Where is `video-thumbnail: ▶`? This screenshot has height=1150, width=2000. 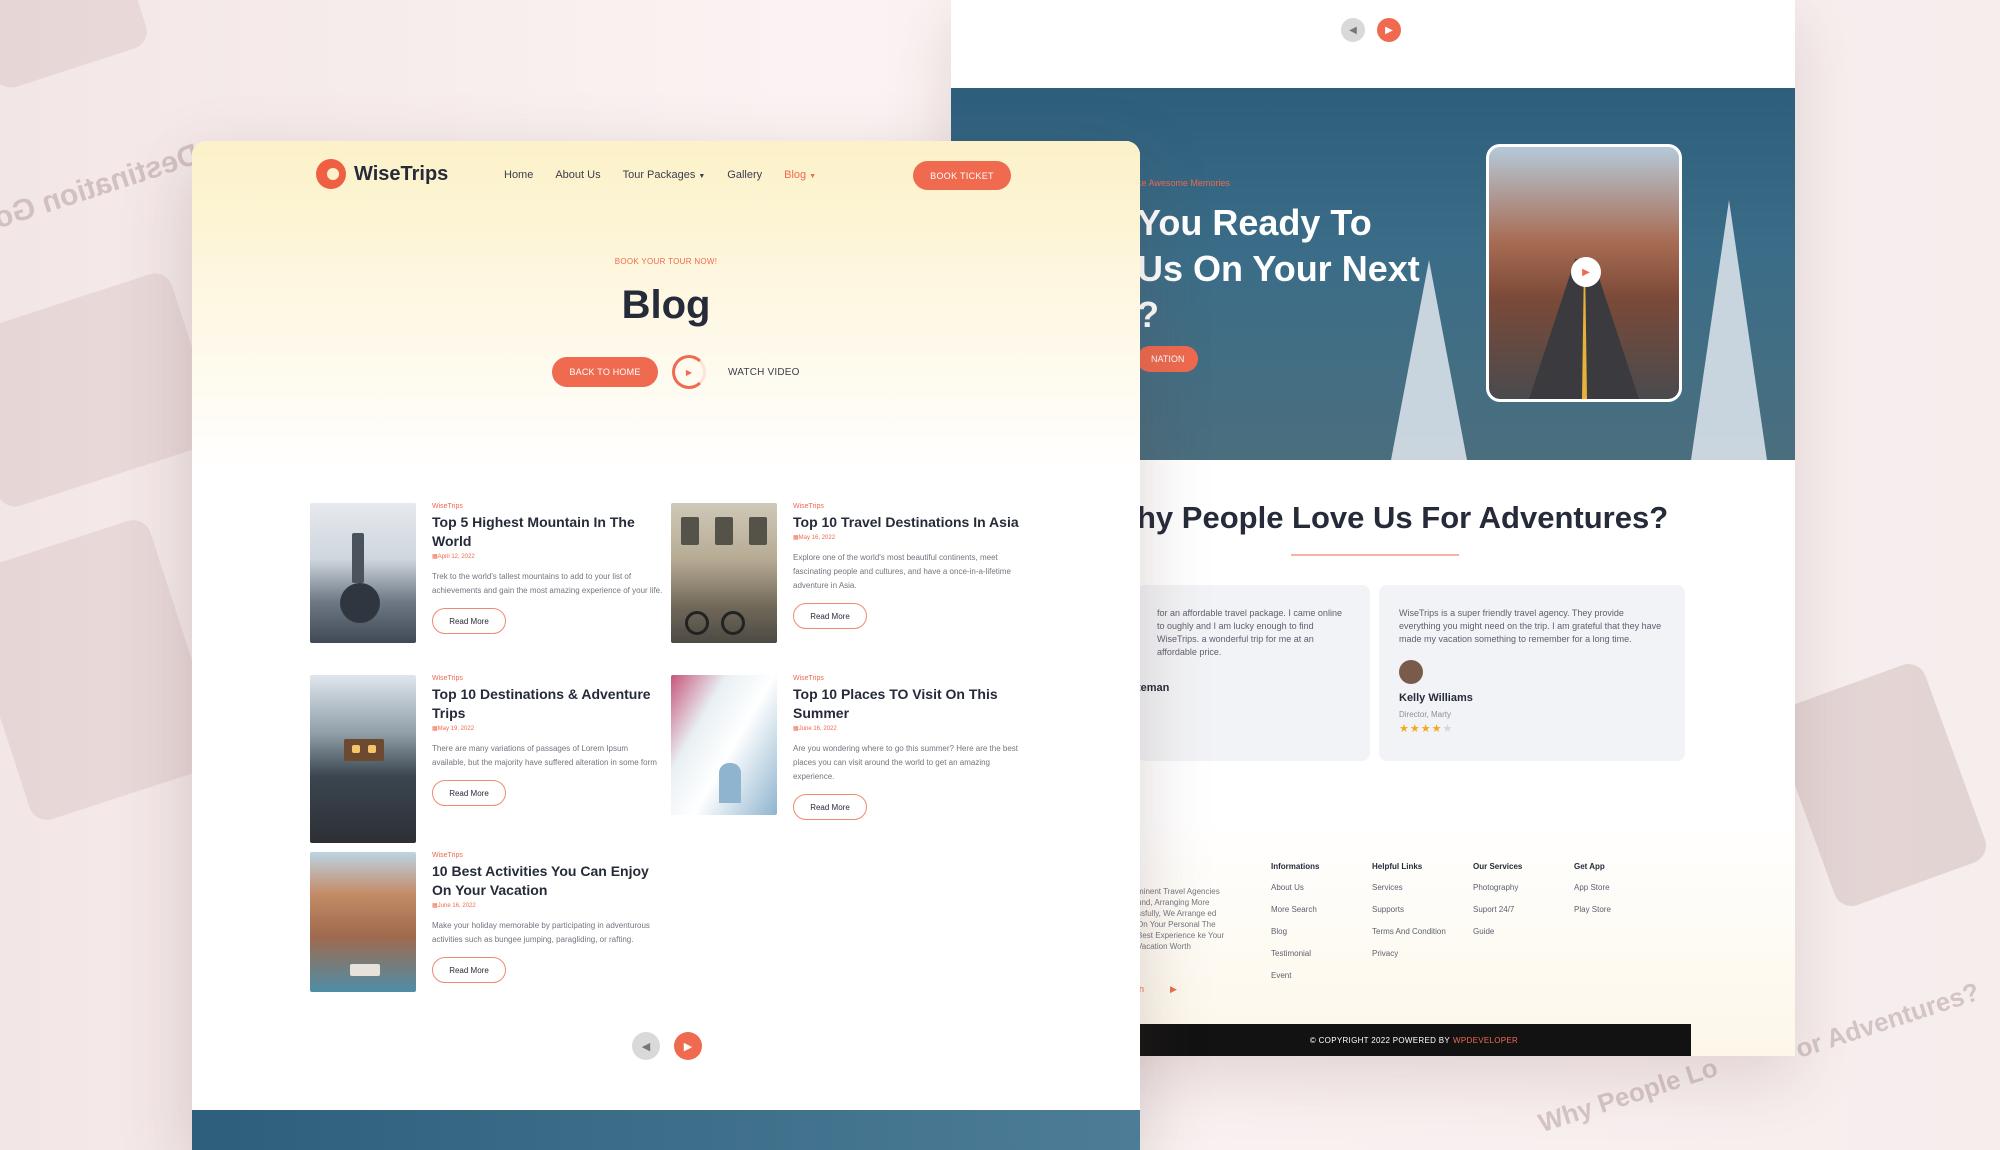
video-thumbnail: ▶ is located at coordinates (1584, 273).